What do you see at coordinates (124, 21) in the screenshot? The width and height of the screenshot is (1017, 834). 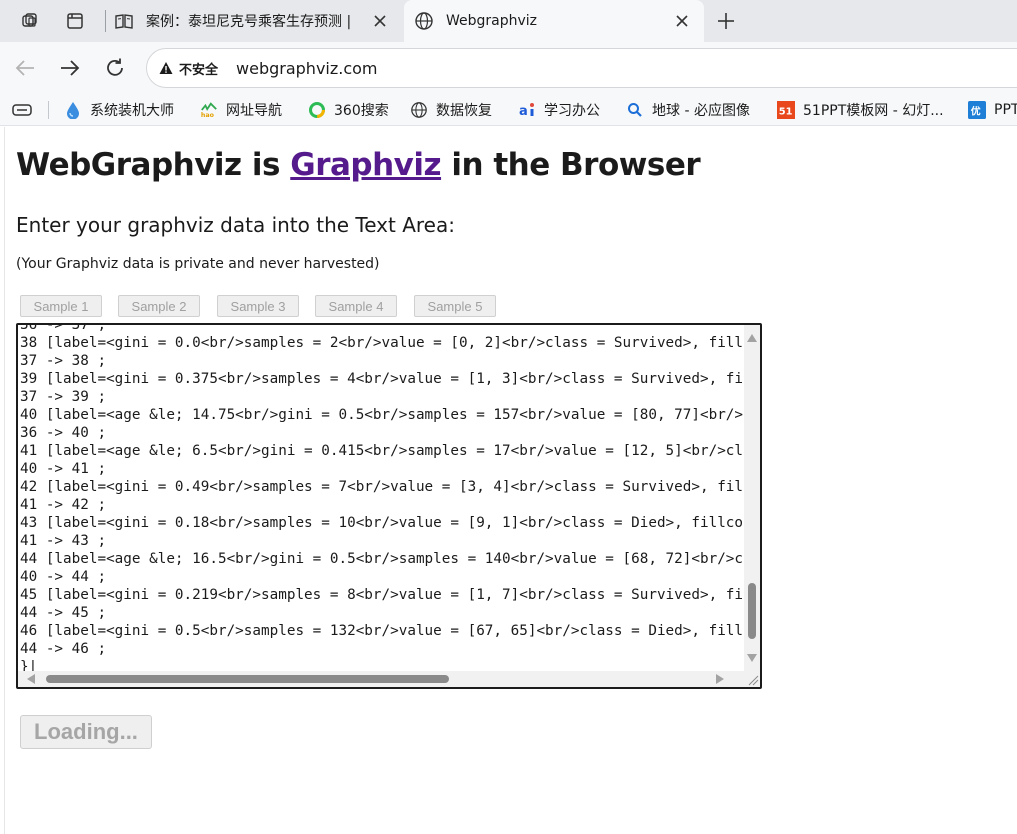 I see `book-icon` at bounding box center [124, 21].